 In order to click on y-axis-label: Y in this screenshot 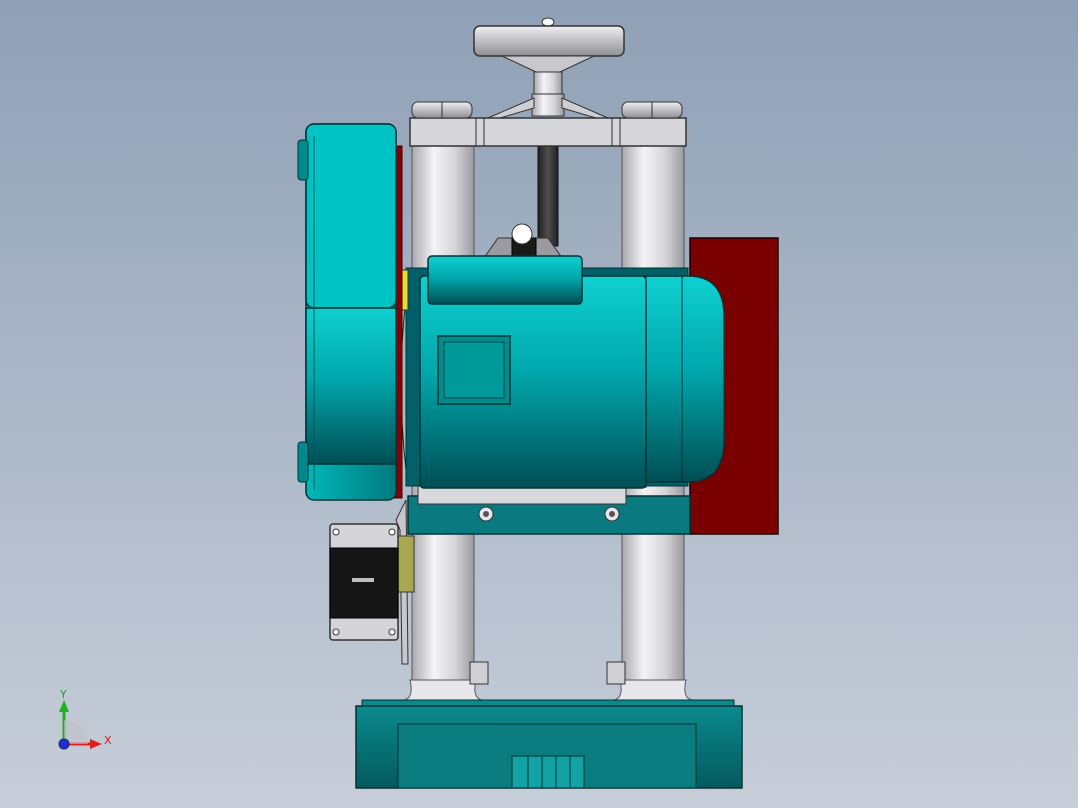, I will do `click(63, 694)`.